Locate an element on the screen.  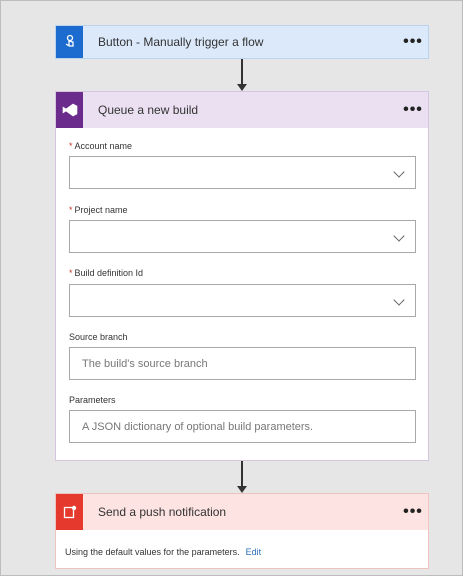
account-name-dropdown is located at coordinates (242, 172).